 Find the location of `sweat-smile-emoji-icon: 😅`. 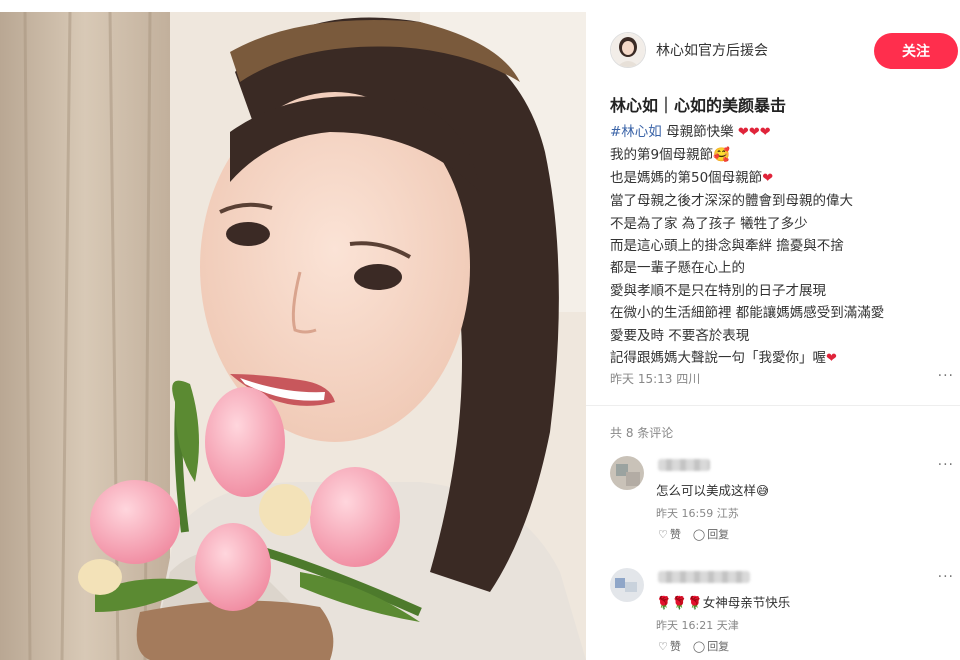

sweat-smile-emoji-icon: 😅 is located at coordinates (763, 490).